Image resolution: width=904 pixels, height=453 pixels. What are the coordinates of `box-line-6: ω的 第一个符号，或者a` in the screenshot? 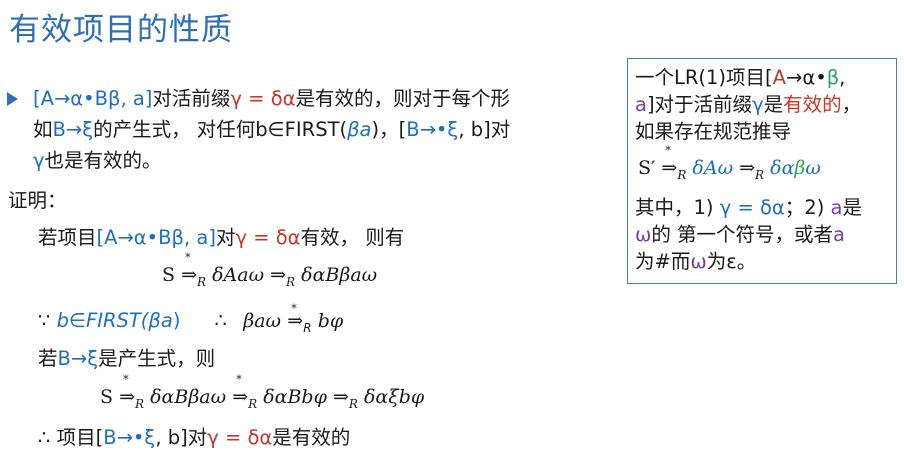 It's located at (740, 234).